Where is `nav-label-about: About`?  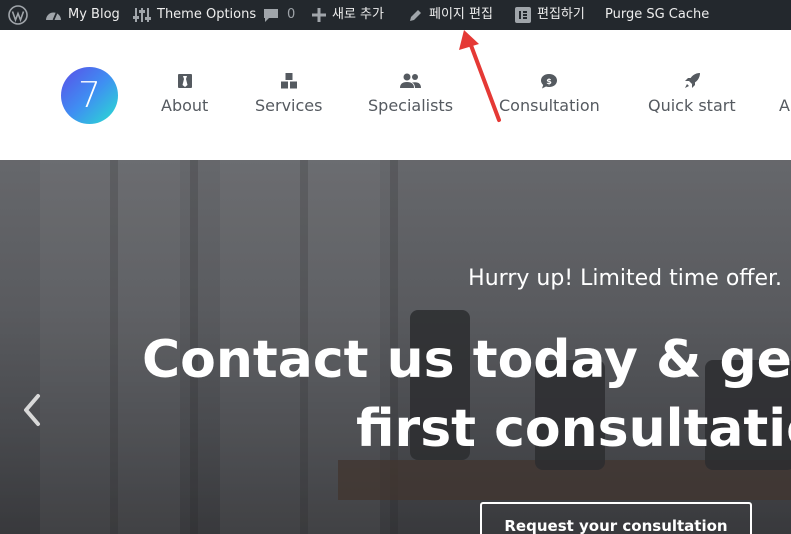 nav-label-about: About is located at coordinates (185, 105).